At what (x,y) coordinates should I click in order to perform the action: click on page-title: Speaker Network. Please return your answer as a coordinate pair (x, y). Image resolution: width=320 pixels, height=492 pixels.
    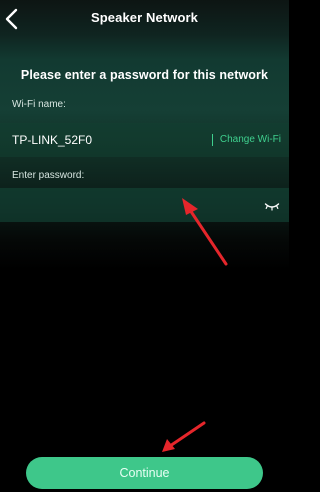
    Looking at the image, I should click on (144, 17).